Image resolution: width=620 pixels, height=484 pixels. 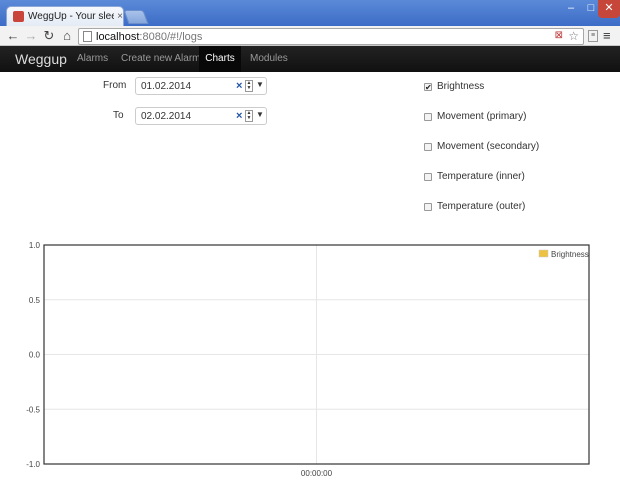 I want to click on blocked-content-icon: ⊠, so click(x=559, y=35).